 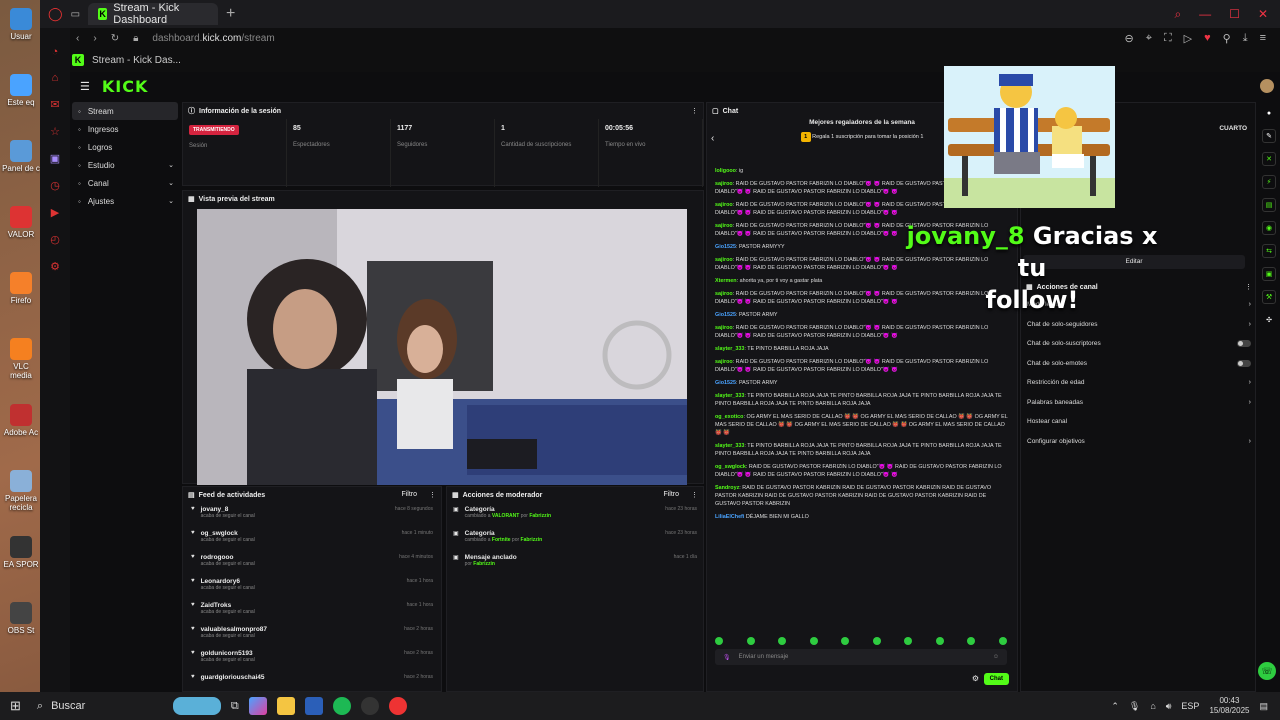 What do you see at coordinates (369, 706) in the screenshot?
I see `obs-icon` at bounding box center [369, 706].